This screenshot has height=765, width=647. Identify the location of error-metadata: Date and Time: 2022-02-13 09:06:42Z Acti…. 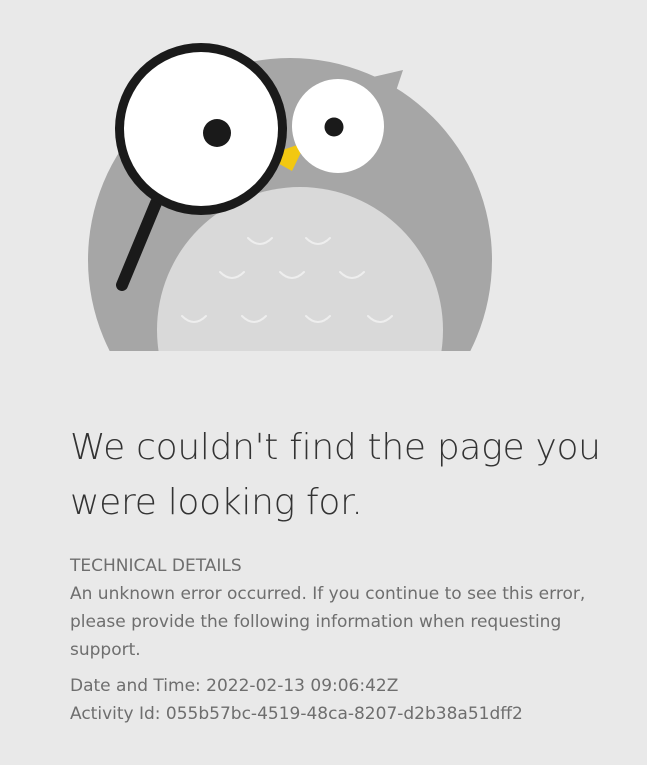
(340, 700).